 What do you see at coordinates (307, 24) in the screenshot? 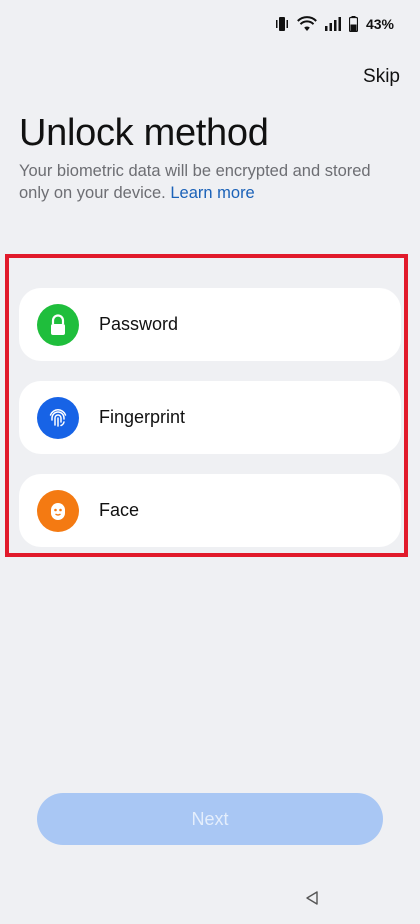
I see `wifi-icon` at bounding box center [307, 24].